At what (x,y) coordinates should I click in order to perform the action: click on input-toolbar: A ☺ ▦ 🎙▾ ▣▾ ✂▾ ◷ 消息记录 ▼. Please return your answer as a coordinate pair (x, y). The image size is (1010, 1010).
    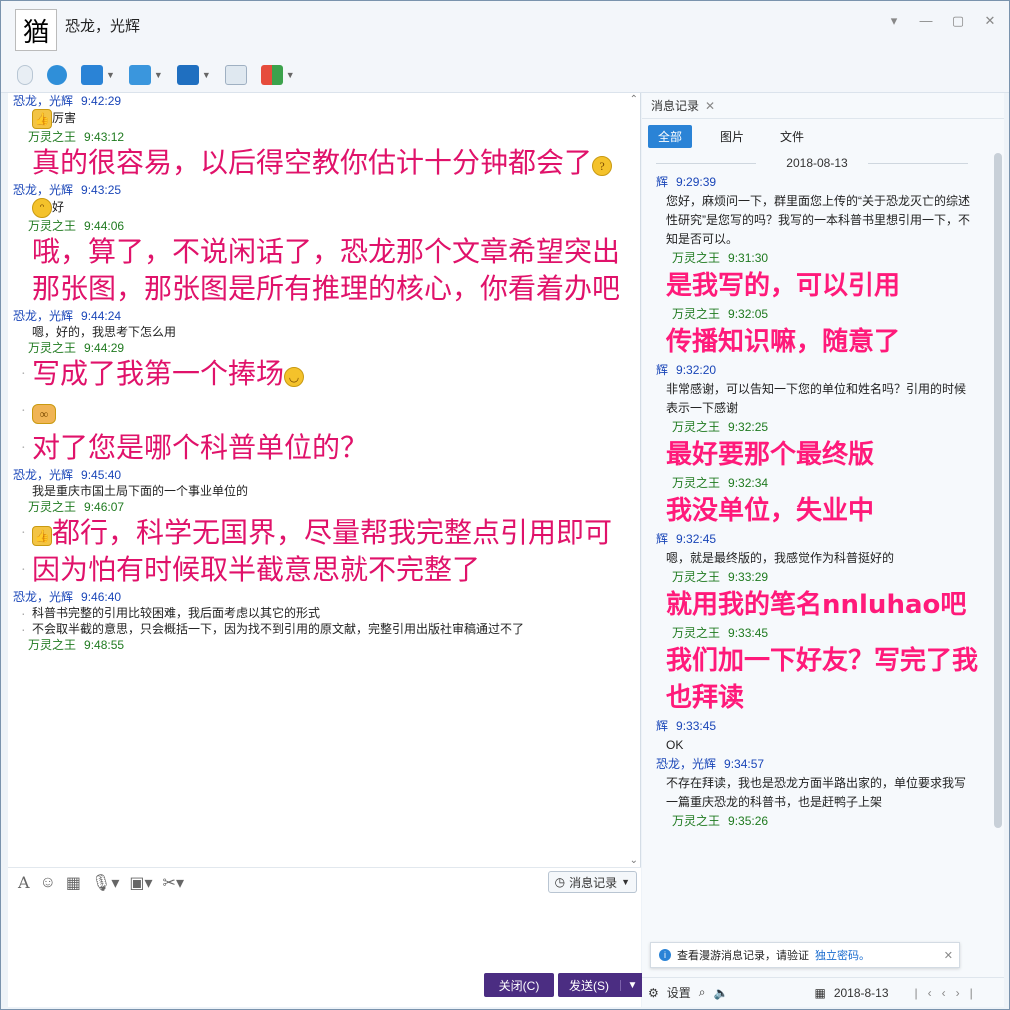
    Looking at the image, I should click on (324, 882).